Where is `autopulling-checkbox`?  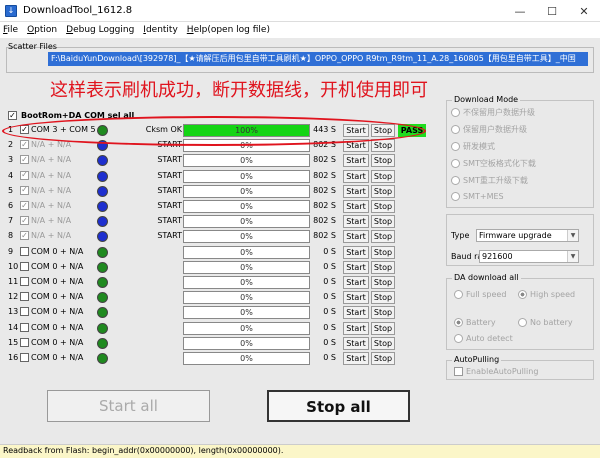
autopulling-checkbox is located at coordinates (458, 371).